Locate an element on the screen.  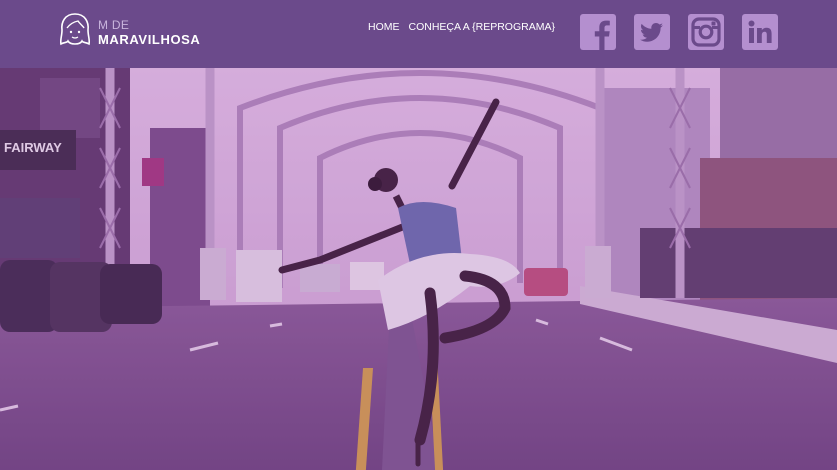
brand-line-2: MARAVILHOSA is located at coordinates (149, 39).